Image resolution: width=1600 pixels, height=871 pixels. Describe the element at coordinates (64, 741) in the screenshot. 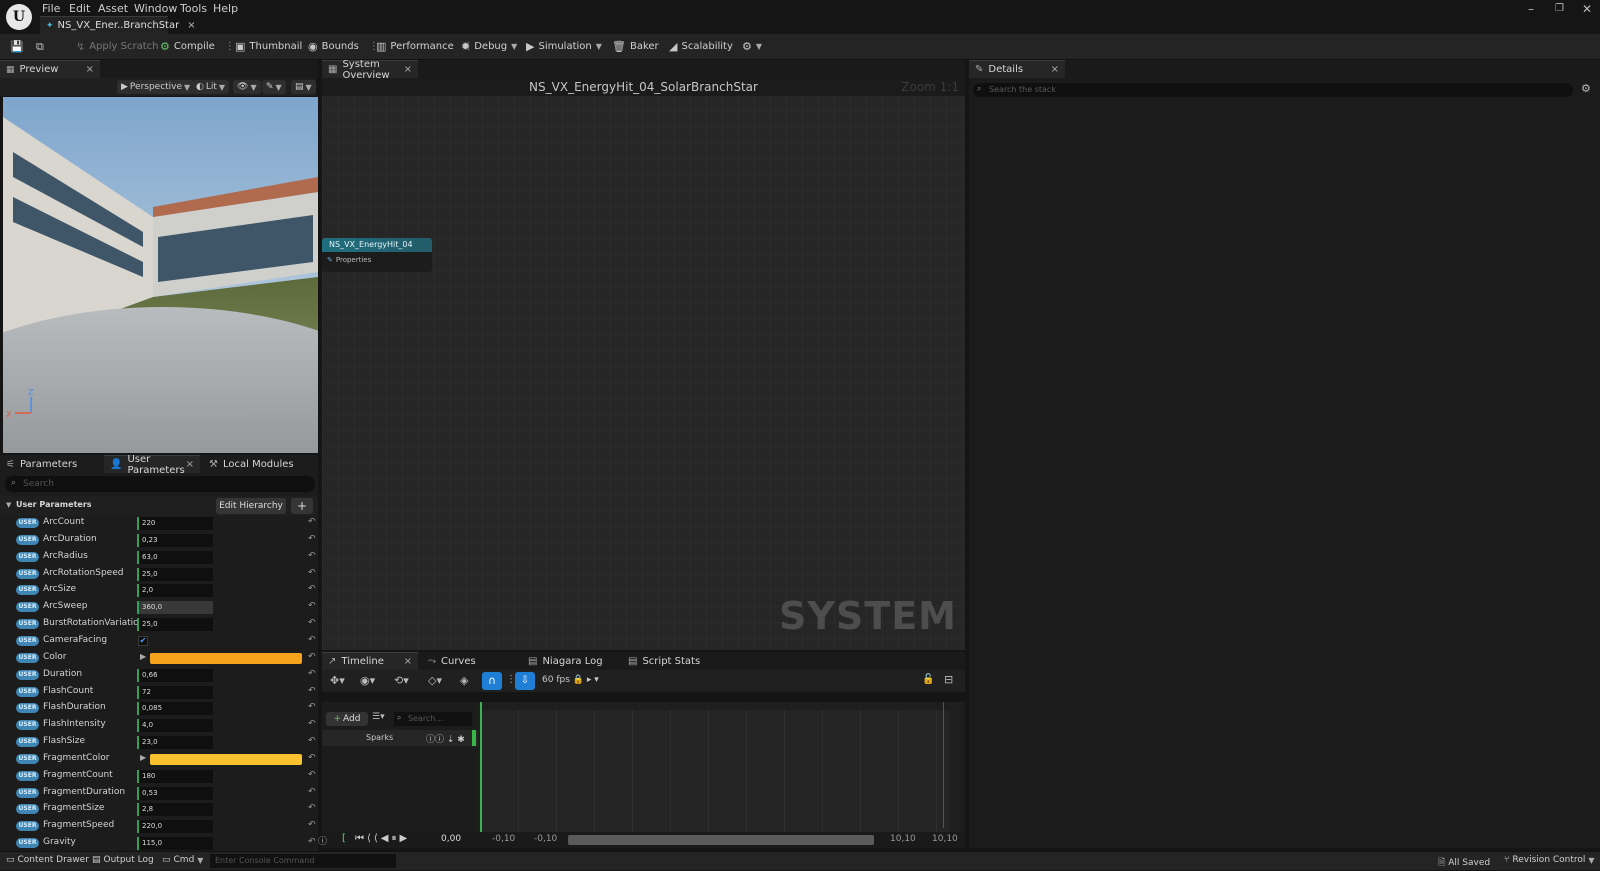

I see `parameter-name: FlashSize` at that location.